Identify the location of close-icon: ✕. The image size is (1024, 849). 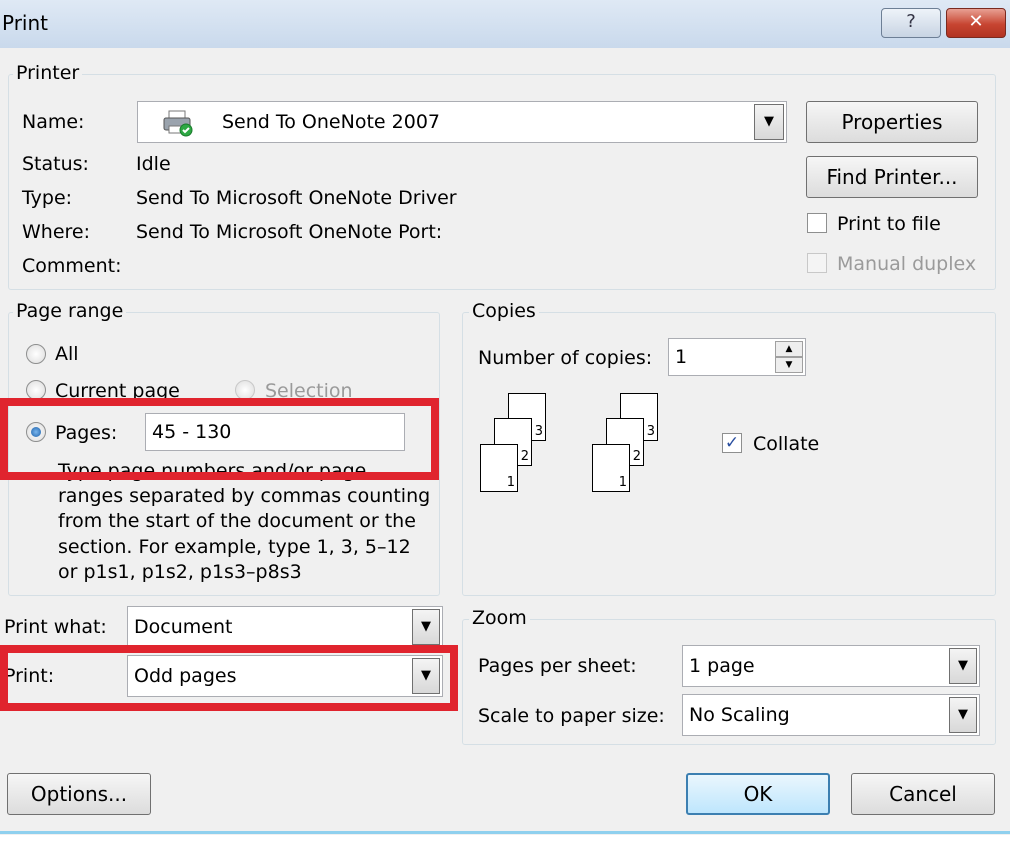
(976, 21).